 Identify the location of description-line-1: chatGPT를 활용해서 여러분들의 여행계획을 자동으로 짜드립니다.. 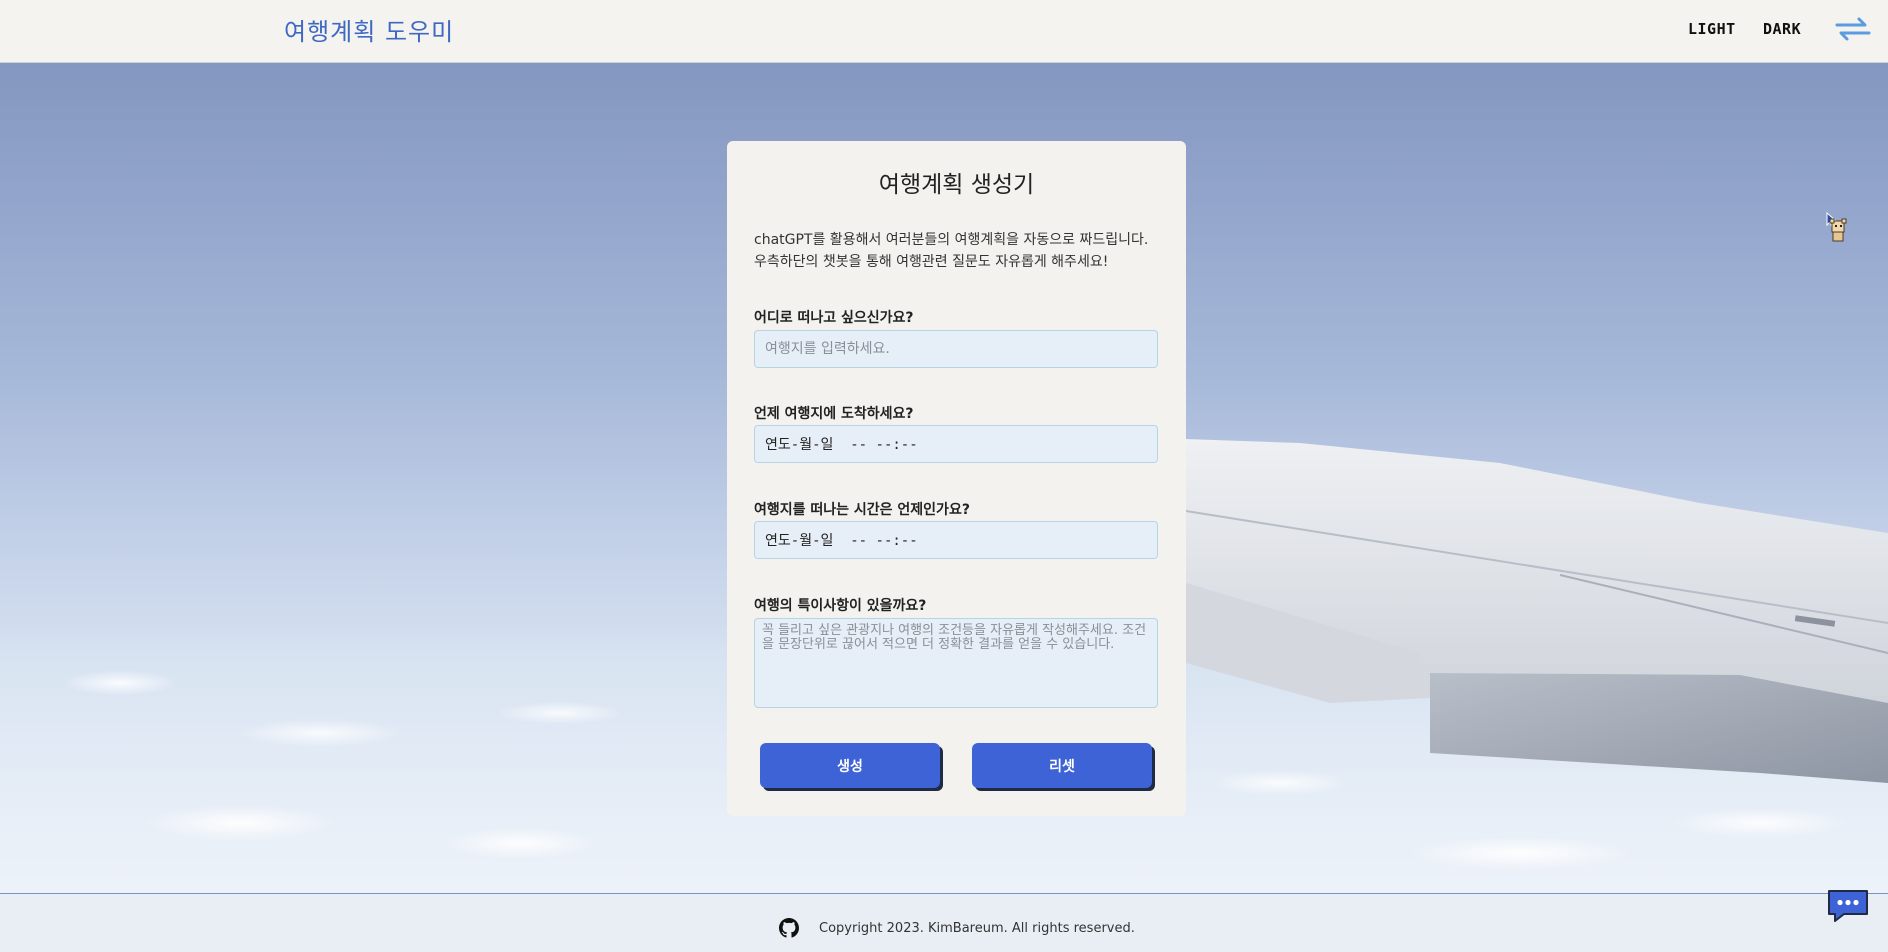
(951, 240).